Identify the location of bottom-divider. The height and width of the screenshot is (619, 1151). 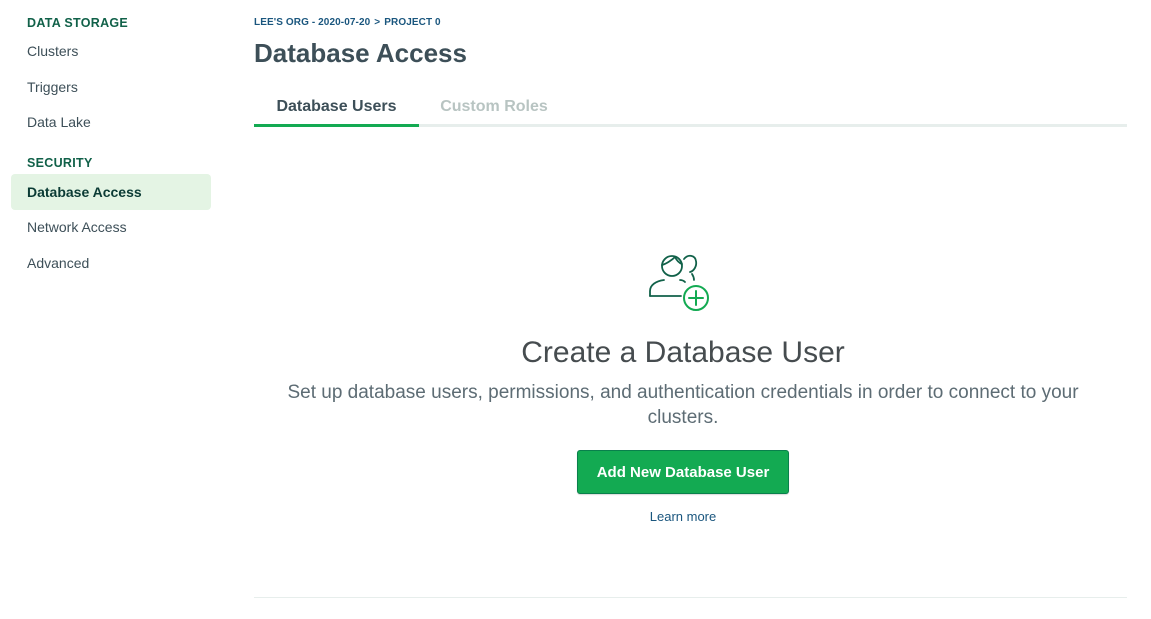
(690, 597).